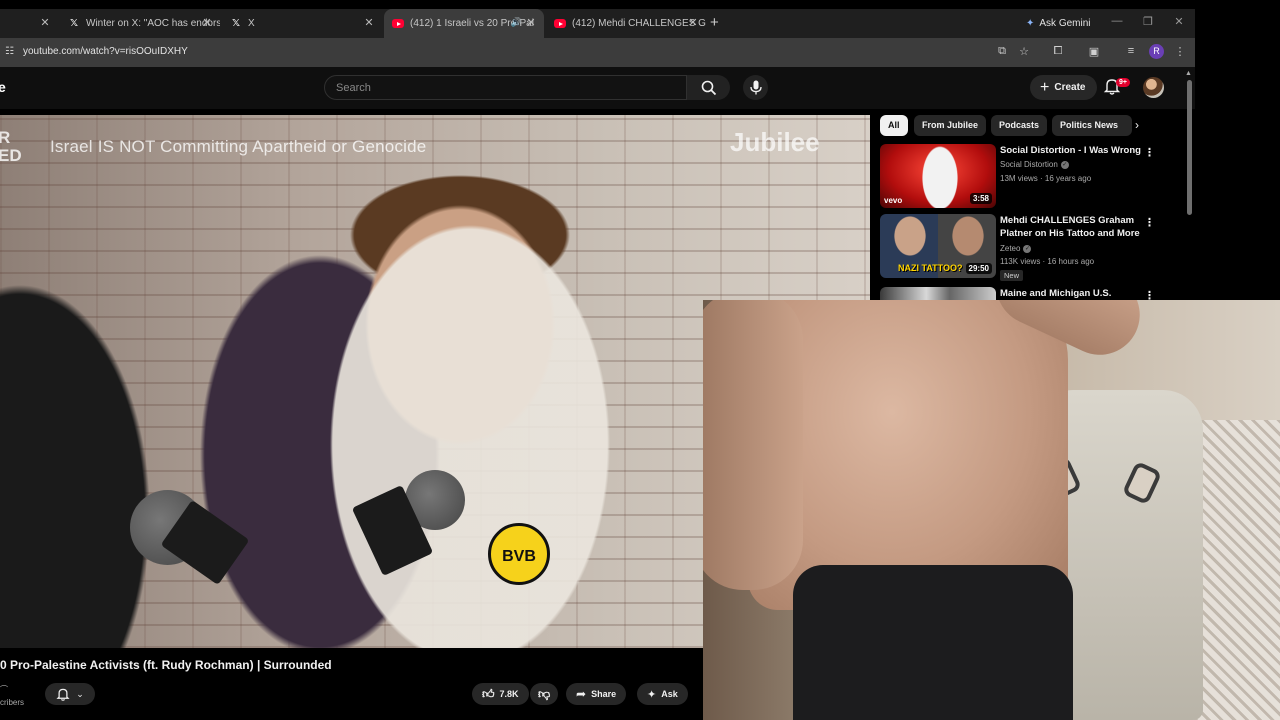  Describe the element at coordinates (1142, 483) in the screenshot. I see `chair-cutout` at that location.